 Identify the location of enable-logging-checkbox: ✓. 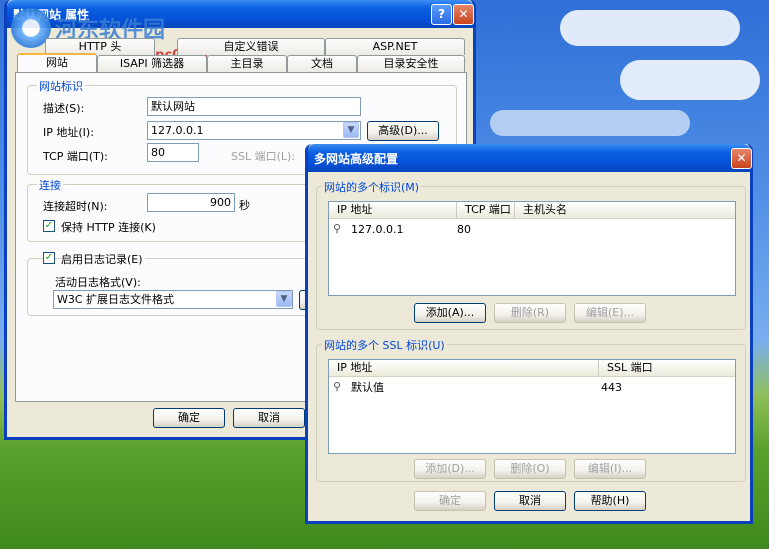
(49, 258).